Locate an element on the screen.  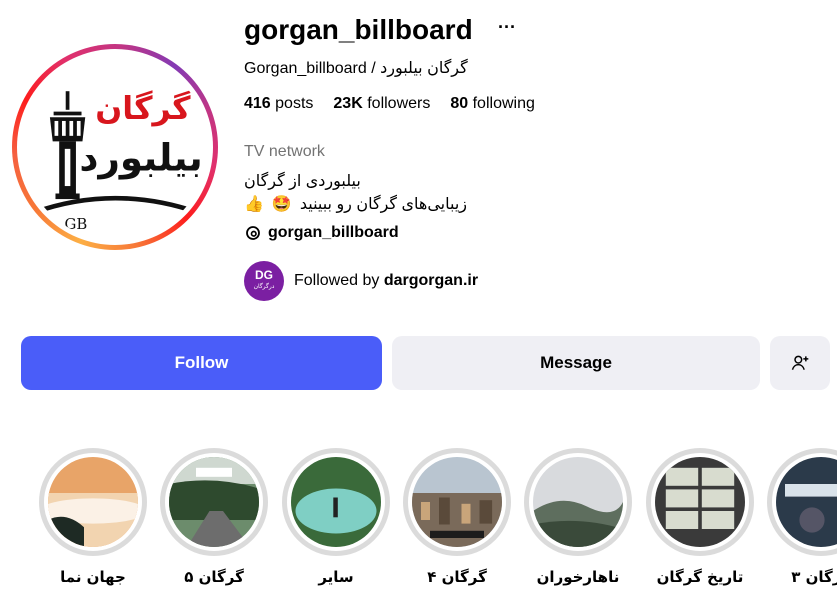
highlight-label: تاریخ گرگان is located at coordinates (700, 577).